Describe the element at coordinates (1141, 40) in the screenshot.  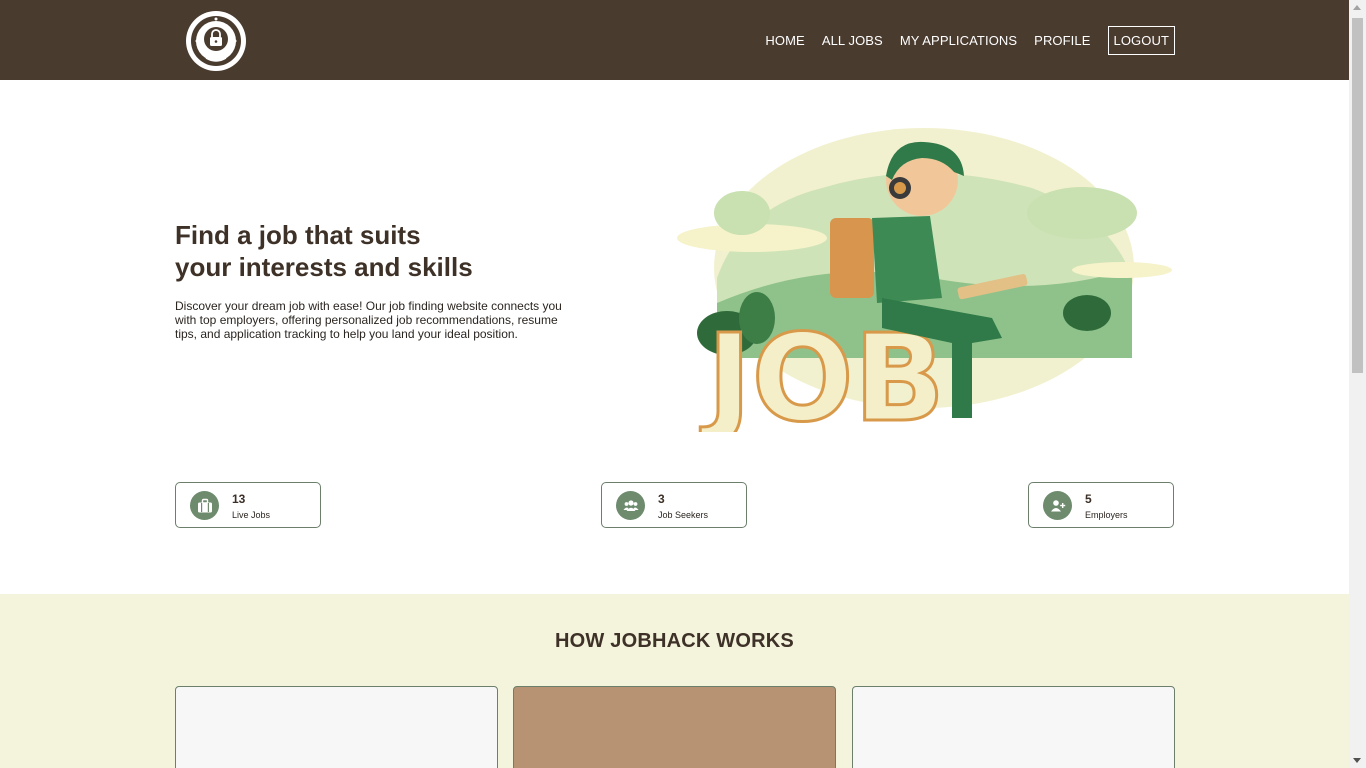
I see `logout-button: LOGOUT` at that location.